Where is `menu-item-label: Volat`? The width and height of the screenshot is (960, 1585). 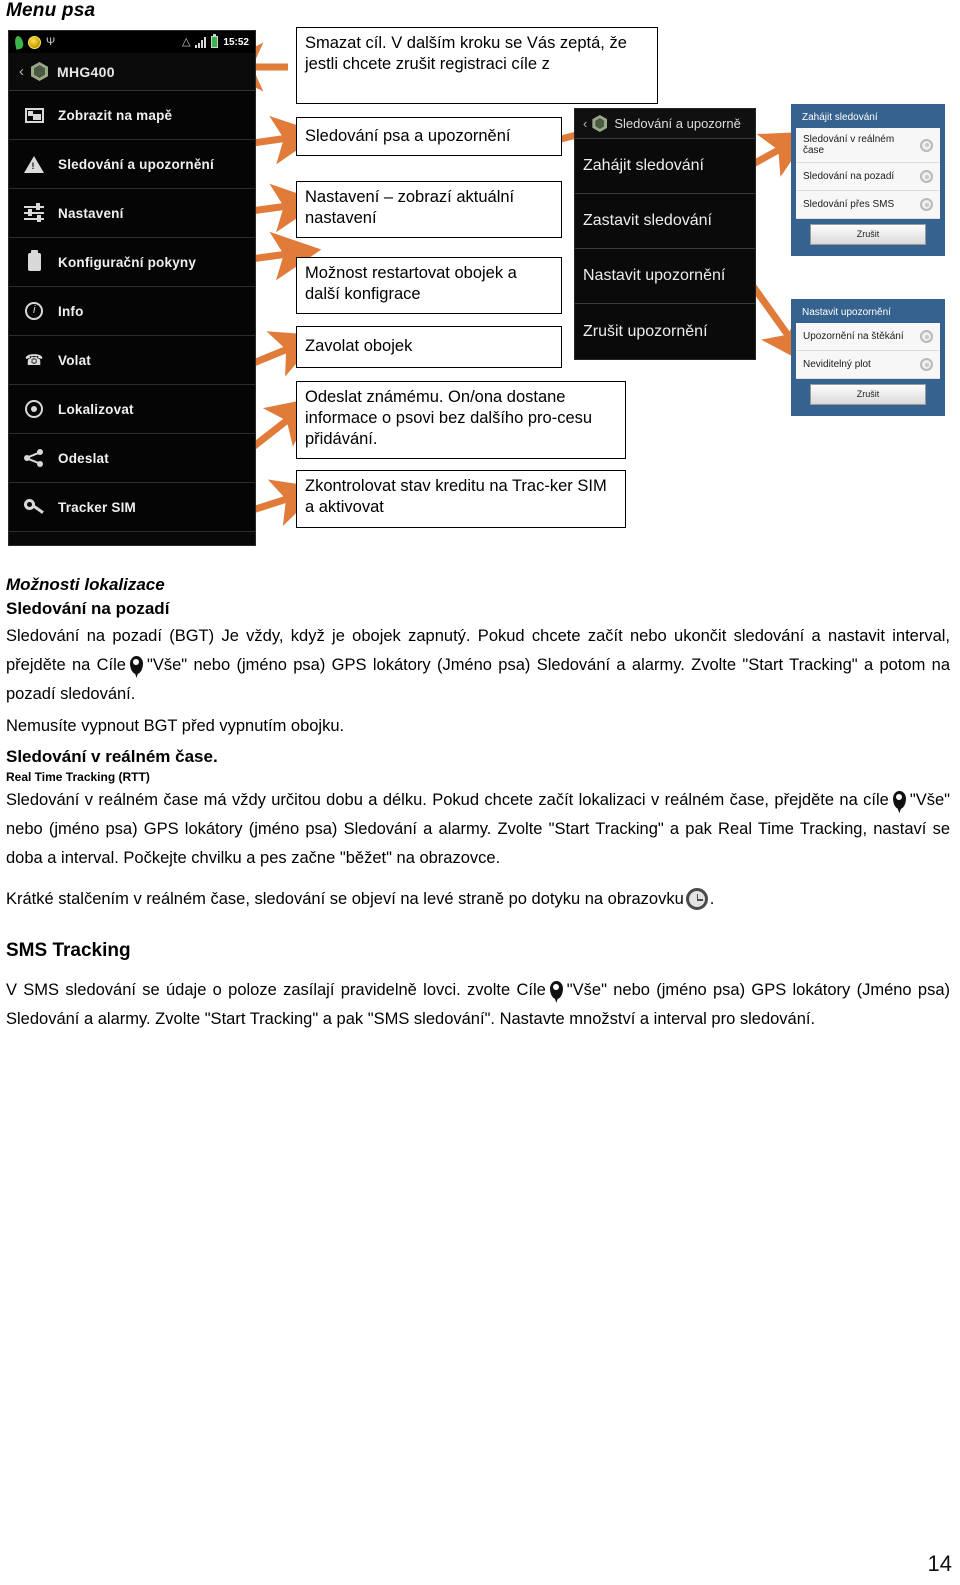 menu-item-label: Volat is located at coordinates (75, 360).